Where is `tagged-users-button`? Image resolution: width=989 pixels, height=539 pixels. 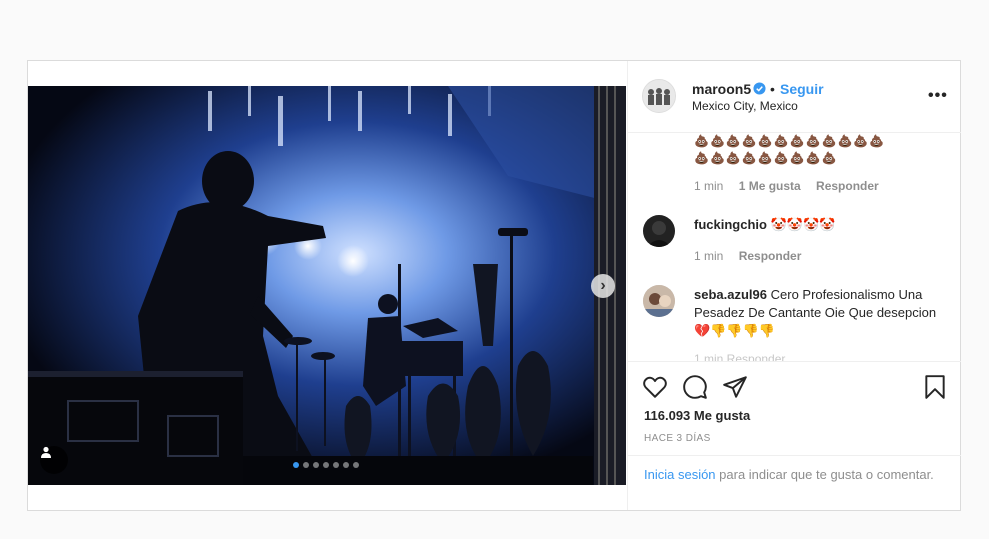 tagged-users-button is located at coordinates (54, 460).